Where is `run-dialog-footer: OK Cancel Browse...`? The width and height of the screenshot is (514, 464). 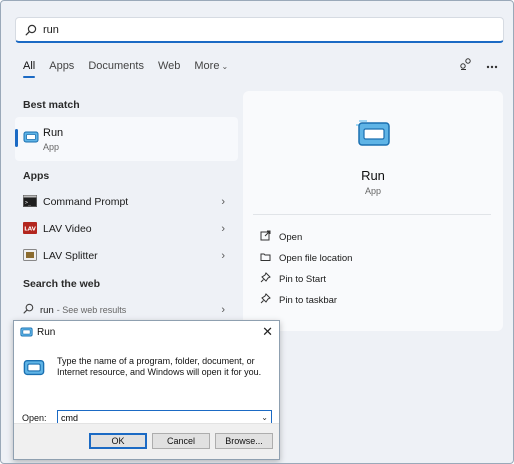 run-dialog-footer: OK Cancel Browse... is located at coordinates (146, 441).